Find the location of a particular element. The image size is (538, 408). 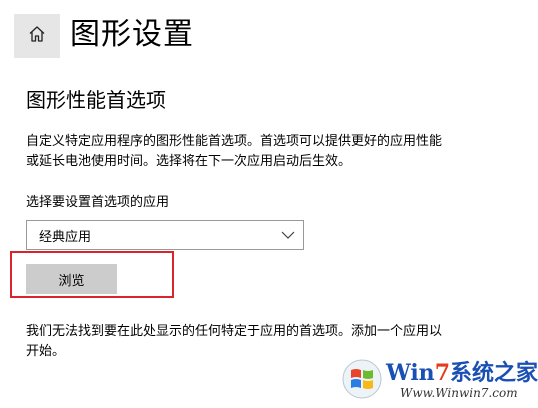

app-select-label: 选择要设置首选项的应用 is located at coordinates (98, 202).